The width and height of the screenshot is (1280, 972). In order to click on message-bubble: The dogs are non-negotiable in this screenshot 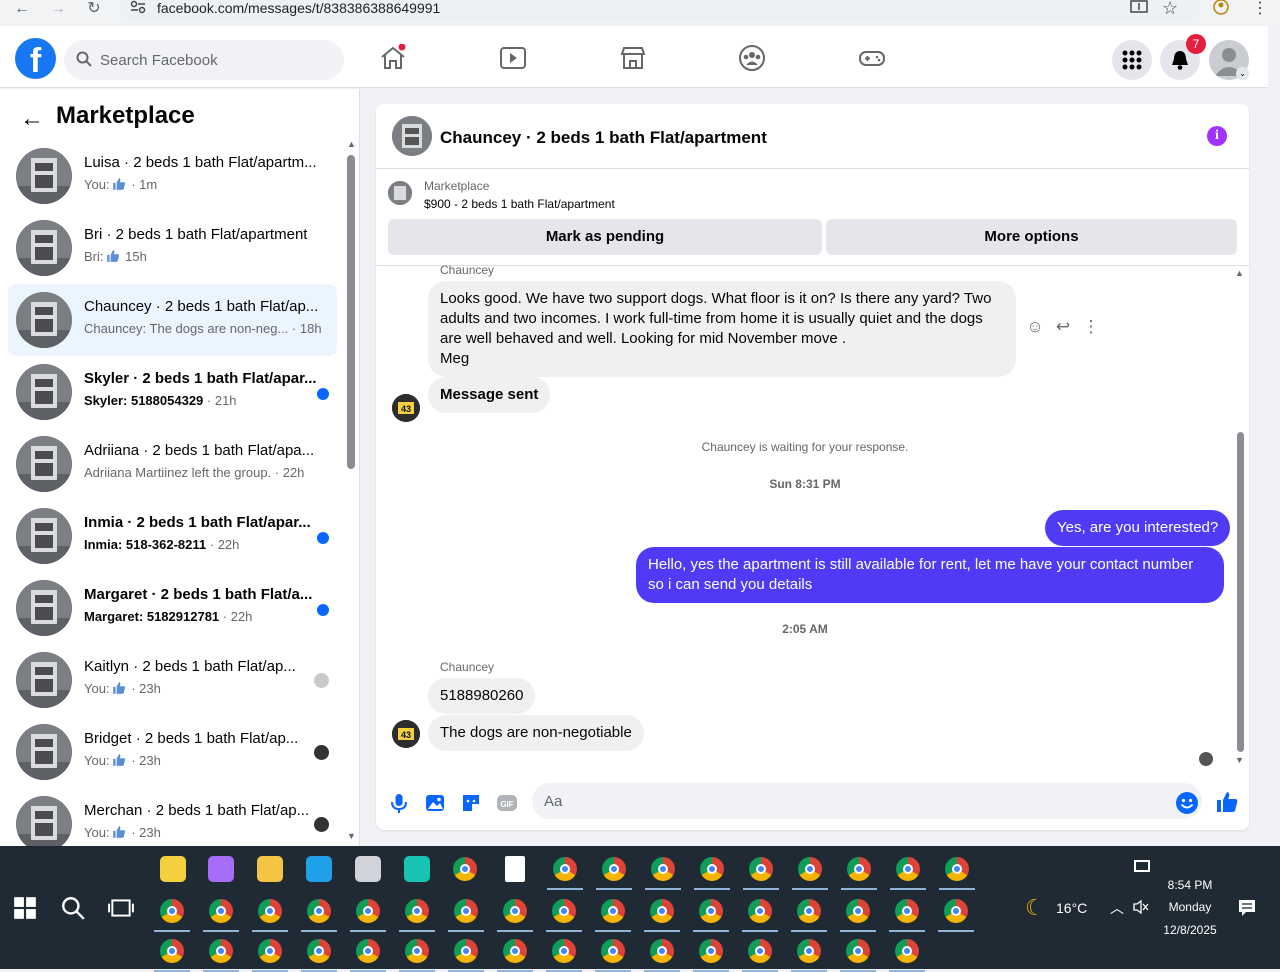, I will do `click(536, 733)`.